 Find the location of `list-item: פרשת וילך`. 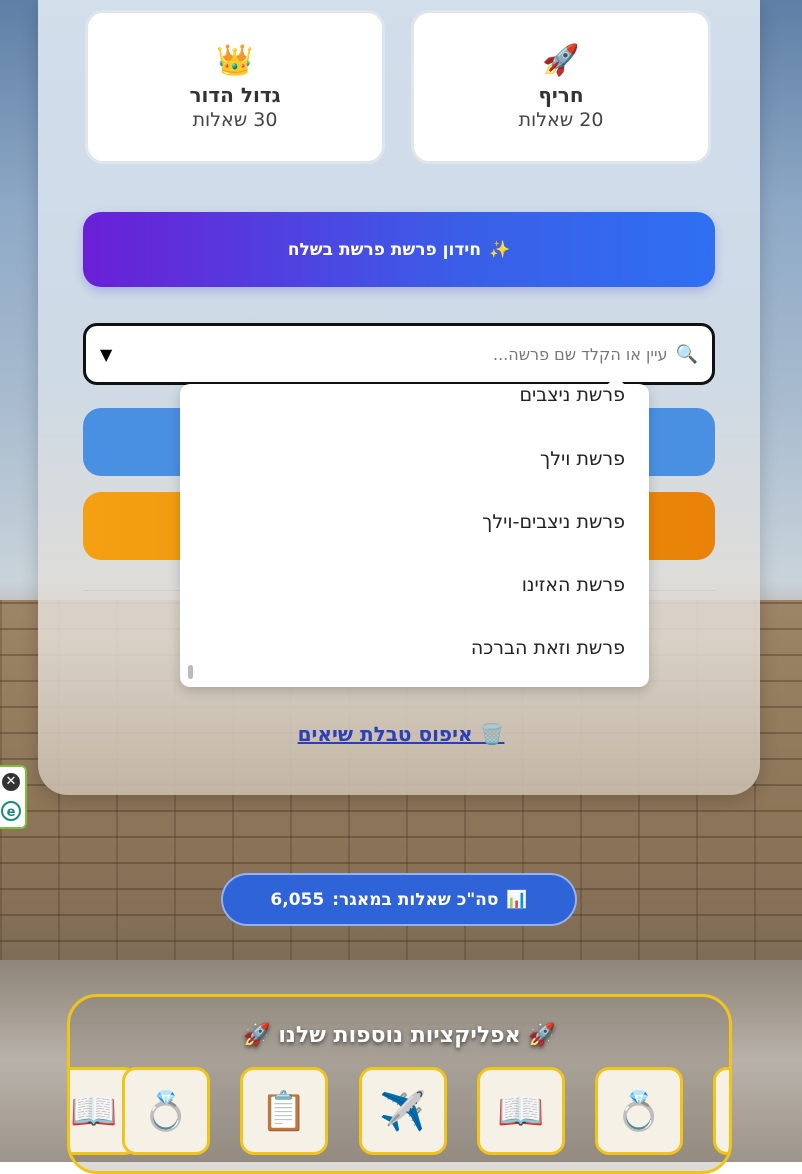

list-item: פרשת וילך is located at coordinates (582, 459).